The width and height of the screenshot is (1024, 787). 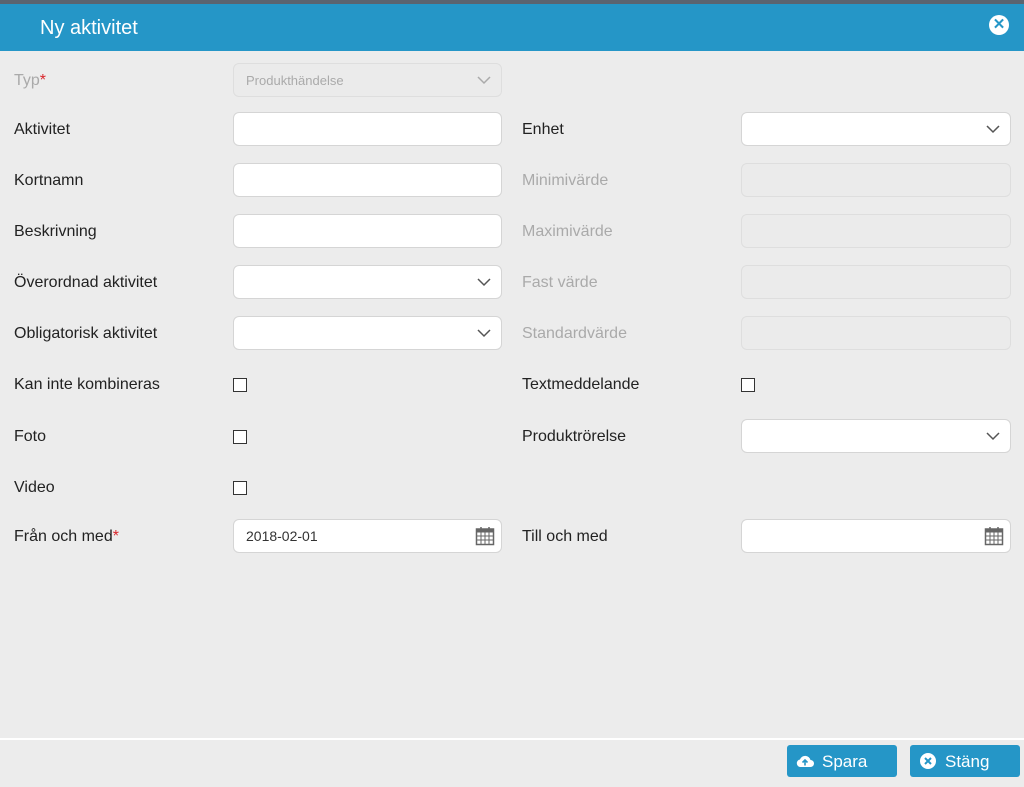 I want to click on kan-inte-label: Kan inte kombineras, so click(x=87, y=384).